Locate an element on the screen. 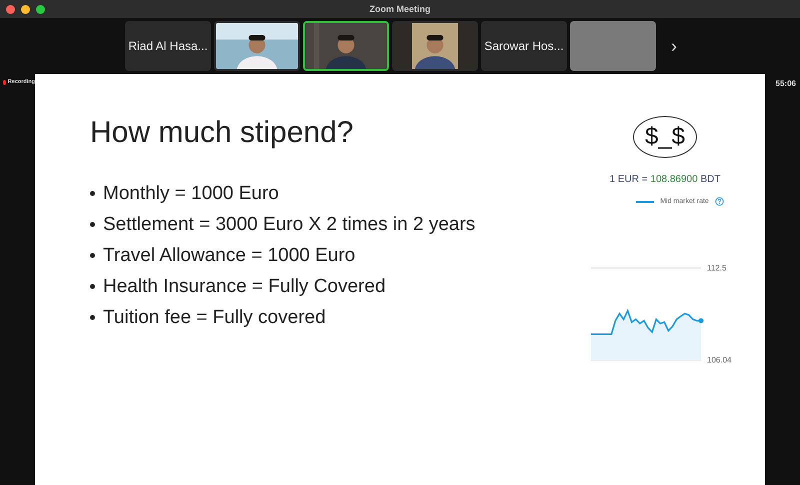  bullet-text: Travel Allowance = 1000 Euro is located at coordinates (229, 255).